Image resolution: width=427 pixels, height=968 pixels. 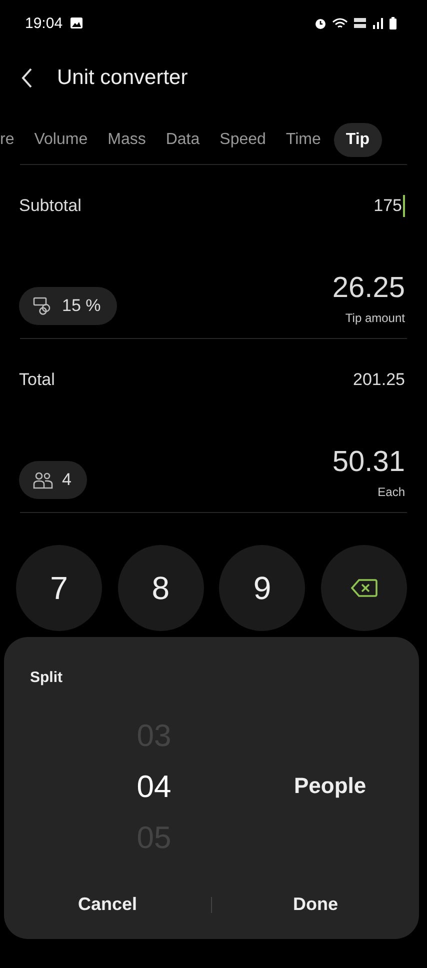 I want to click on category-tab: Data, so click(x=182, y=140).